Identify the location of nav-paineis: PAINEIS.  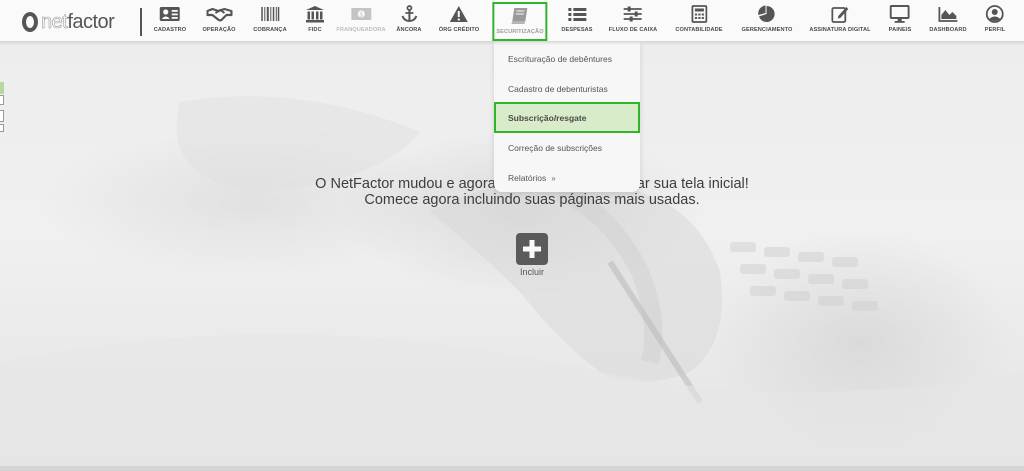
(900, 21).